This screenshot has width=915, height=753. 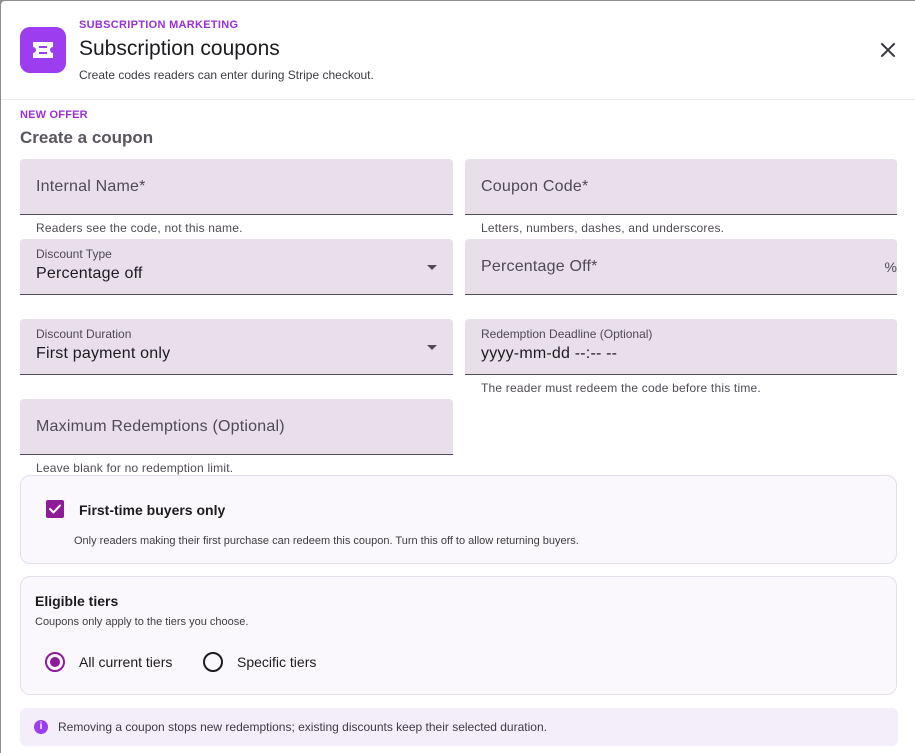 I want to click on dialog-title: Subscription coupons, so click(x=179, y=48).